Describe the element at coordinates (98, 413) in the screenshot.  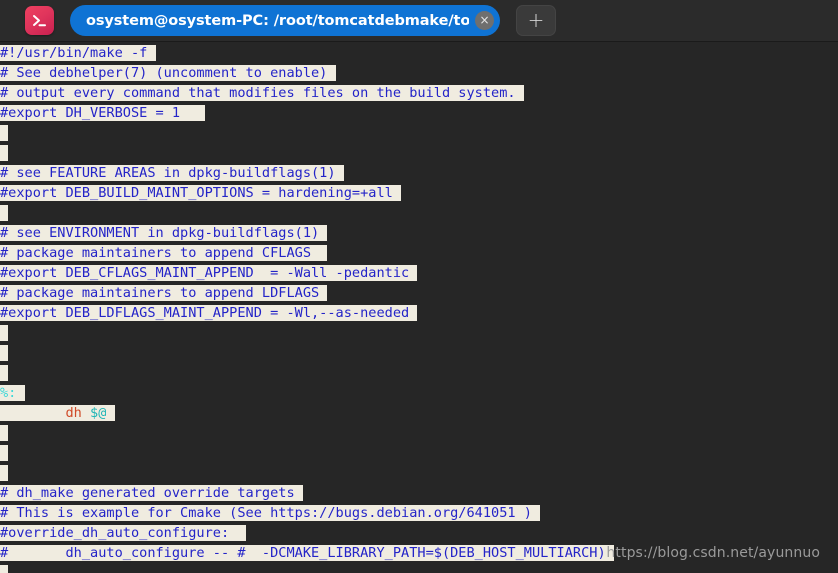
I see `terminal-text-segment: $@` at that location.